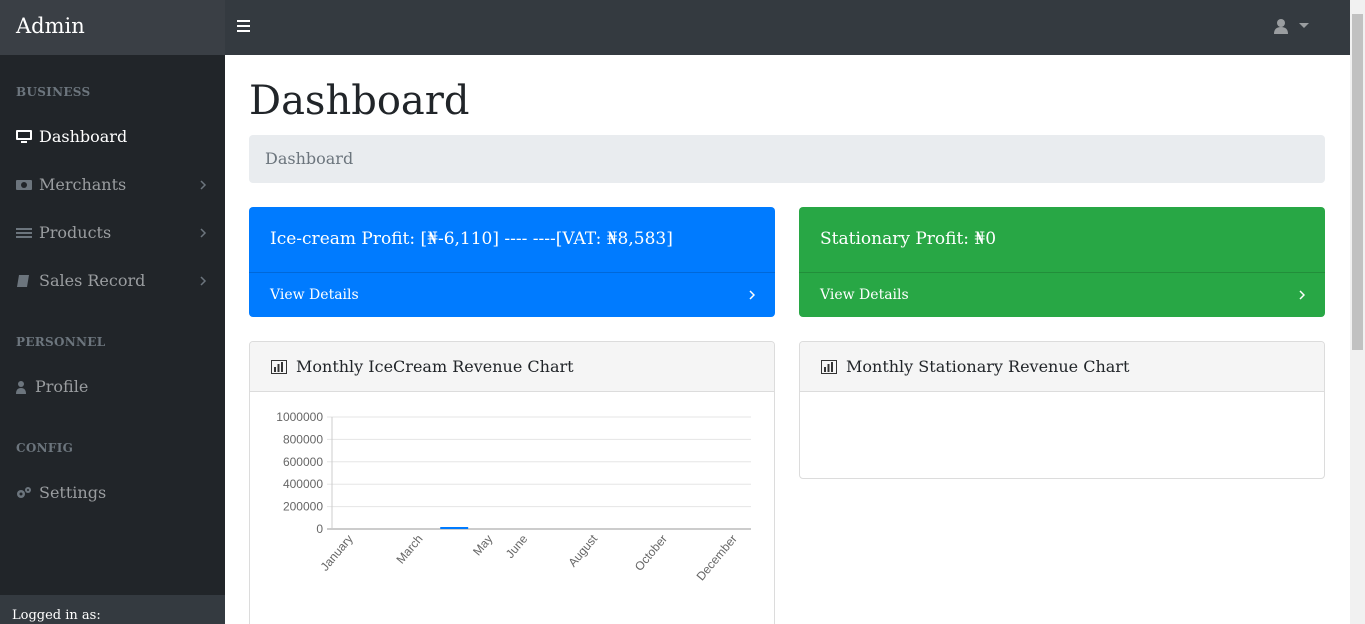 Image resolution: width=1365 pixels, height=624 pixels. I want to click on list-icon, so click(24, 233).